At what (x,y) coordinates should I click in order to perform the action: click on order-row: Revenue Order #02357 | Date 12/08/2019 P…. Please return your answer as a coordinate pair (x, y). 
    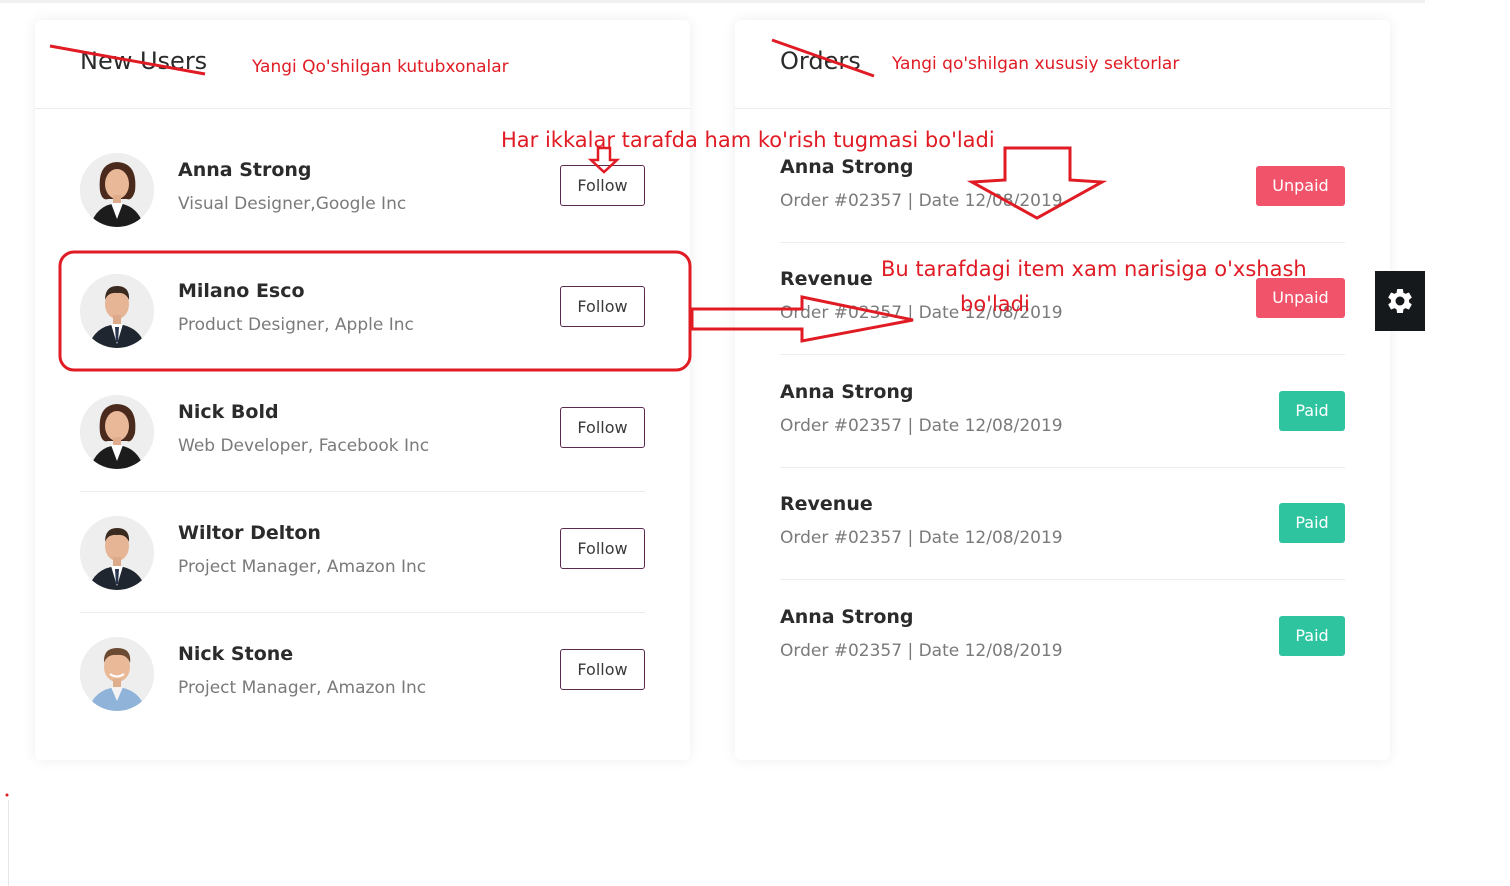
    Looking at the image, I should click on (1062, 524).